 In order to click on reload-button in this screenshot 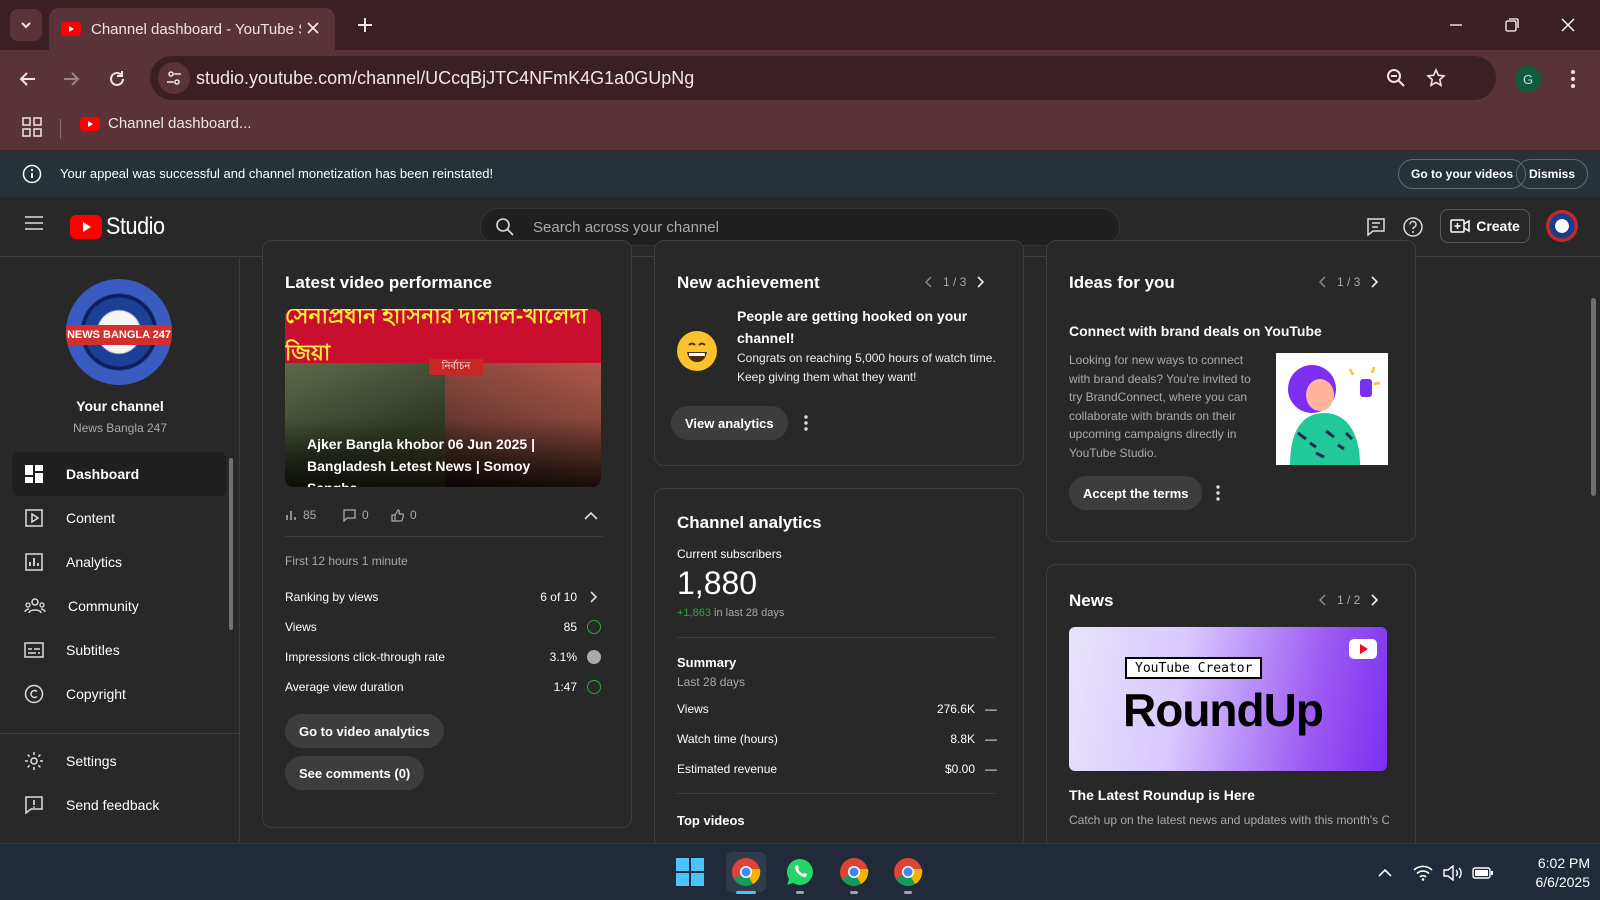, I will do `click(117, 79)`.